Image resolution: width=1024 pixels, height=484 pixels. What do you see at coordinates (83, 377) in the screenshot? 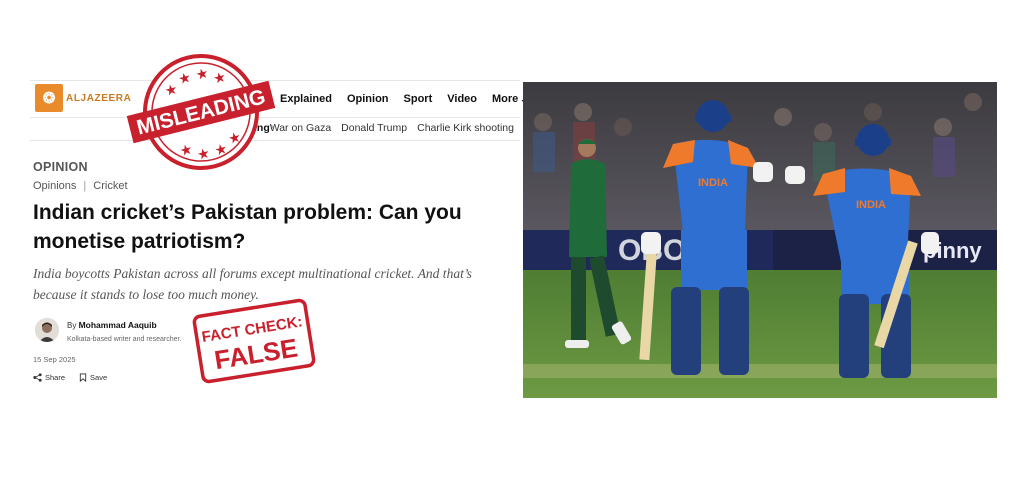
I see `bookmark-icon` at bounding box center [83, 377].